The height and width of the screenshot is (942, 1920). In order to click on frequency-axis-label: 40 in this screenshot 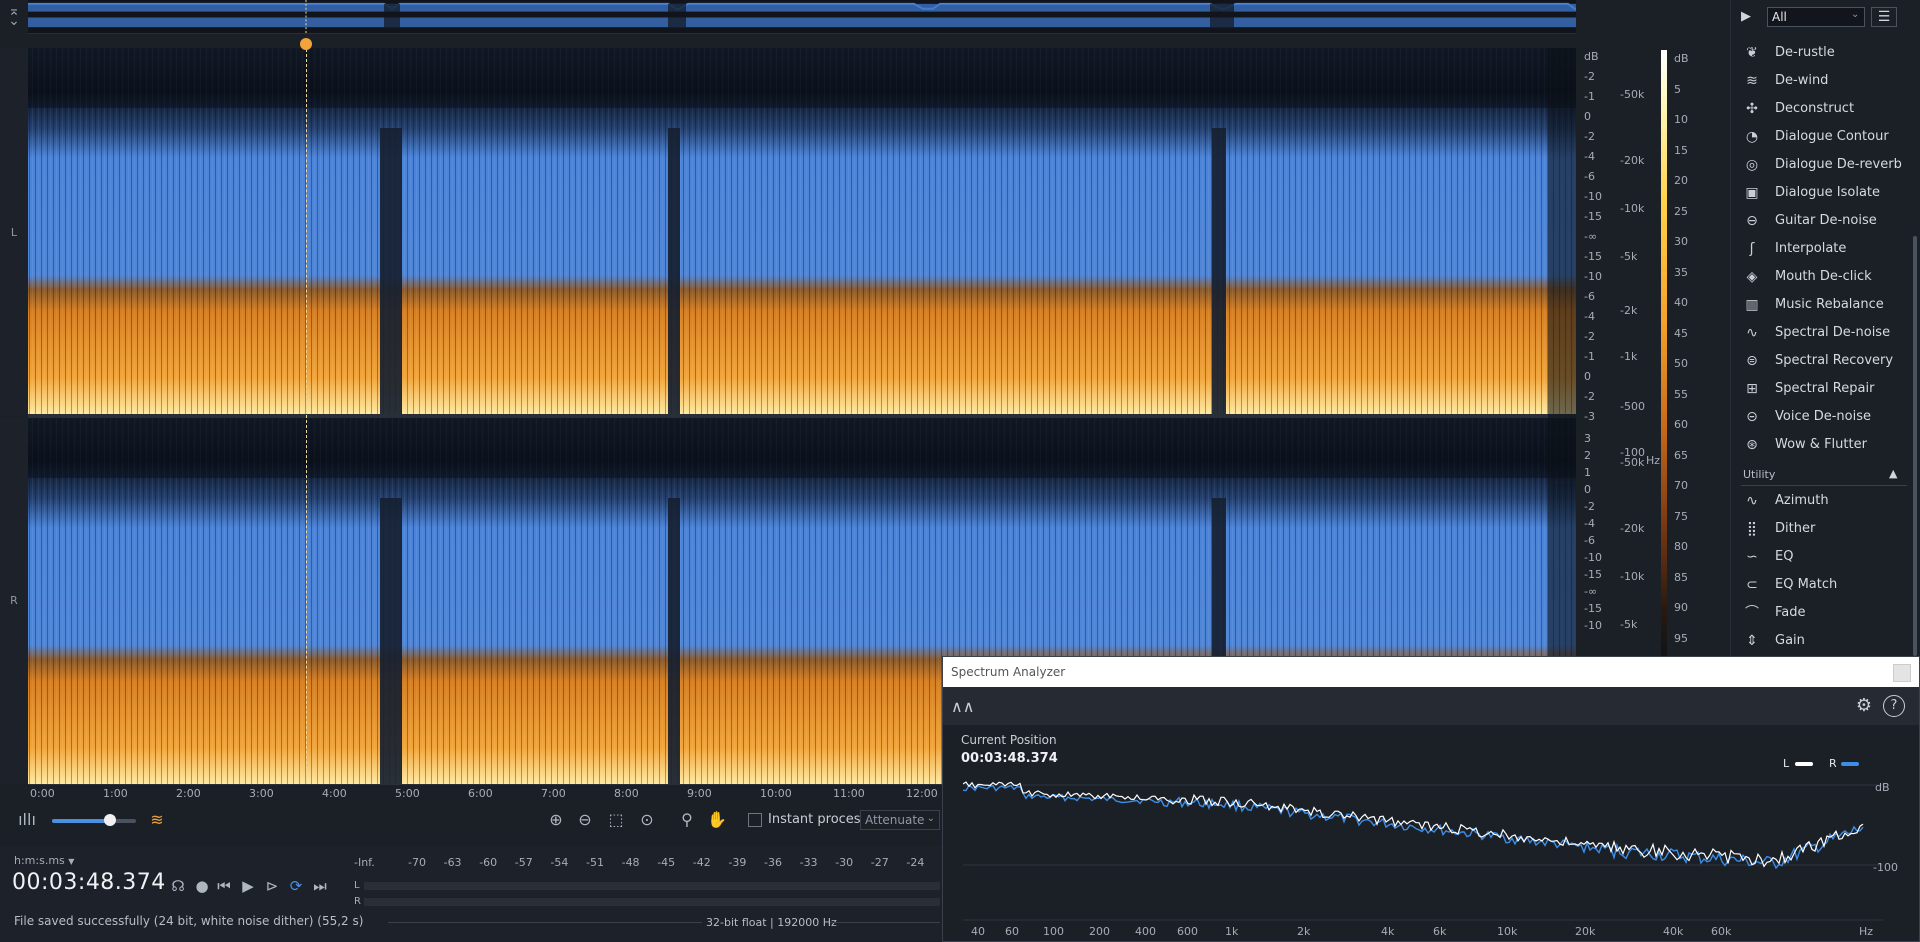, I will do `click(978, 931)`.